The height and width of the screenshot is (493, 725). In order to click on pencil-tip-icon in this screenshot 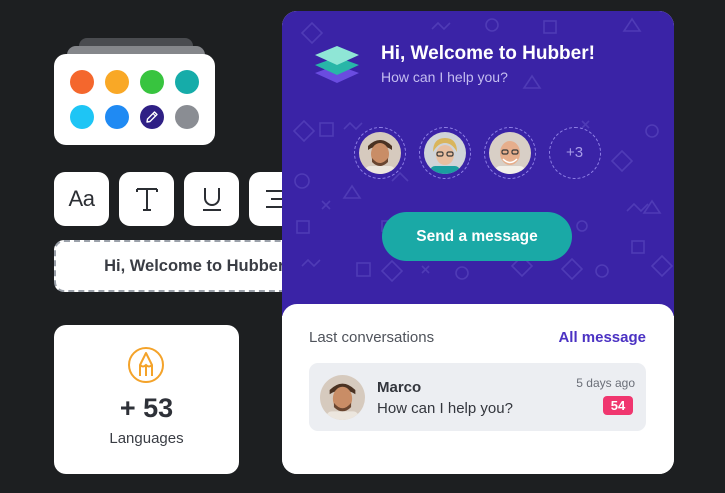, I will do `click(146, 365)`.